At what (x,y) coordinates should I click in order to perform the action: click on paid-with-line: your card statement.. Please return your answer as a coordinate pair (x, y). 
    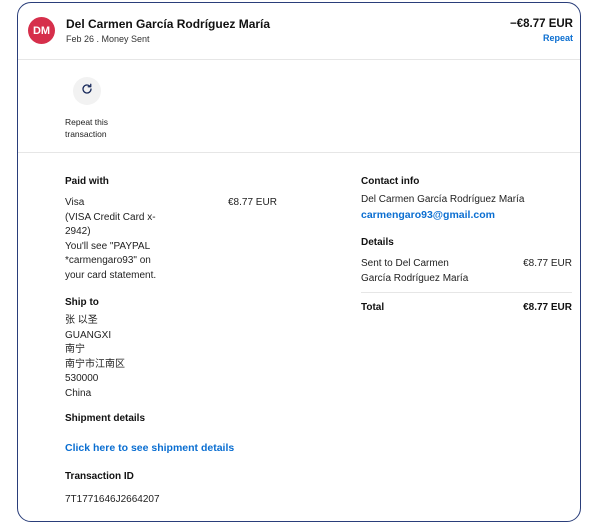
    Looking at the image, I should click on (111, 275).